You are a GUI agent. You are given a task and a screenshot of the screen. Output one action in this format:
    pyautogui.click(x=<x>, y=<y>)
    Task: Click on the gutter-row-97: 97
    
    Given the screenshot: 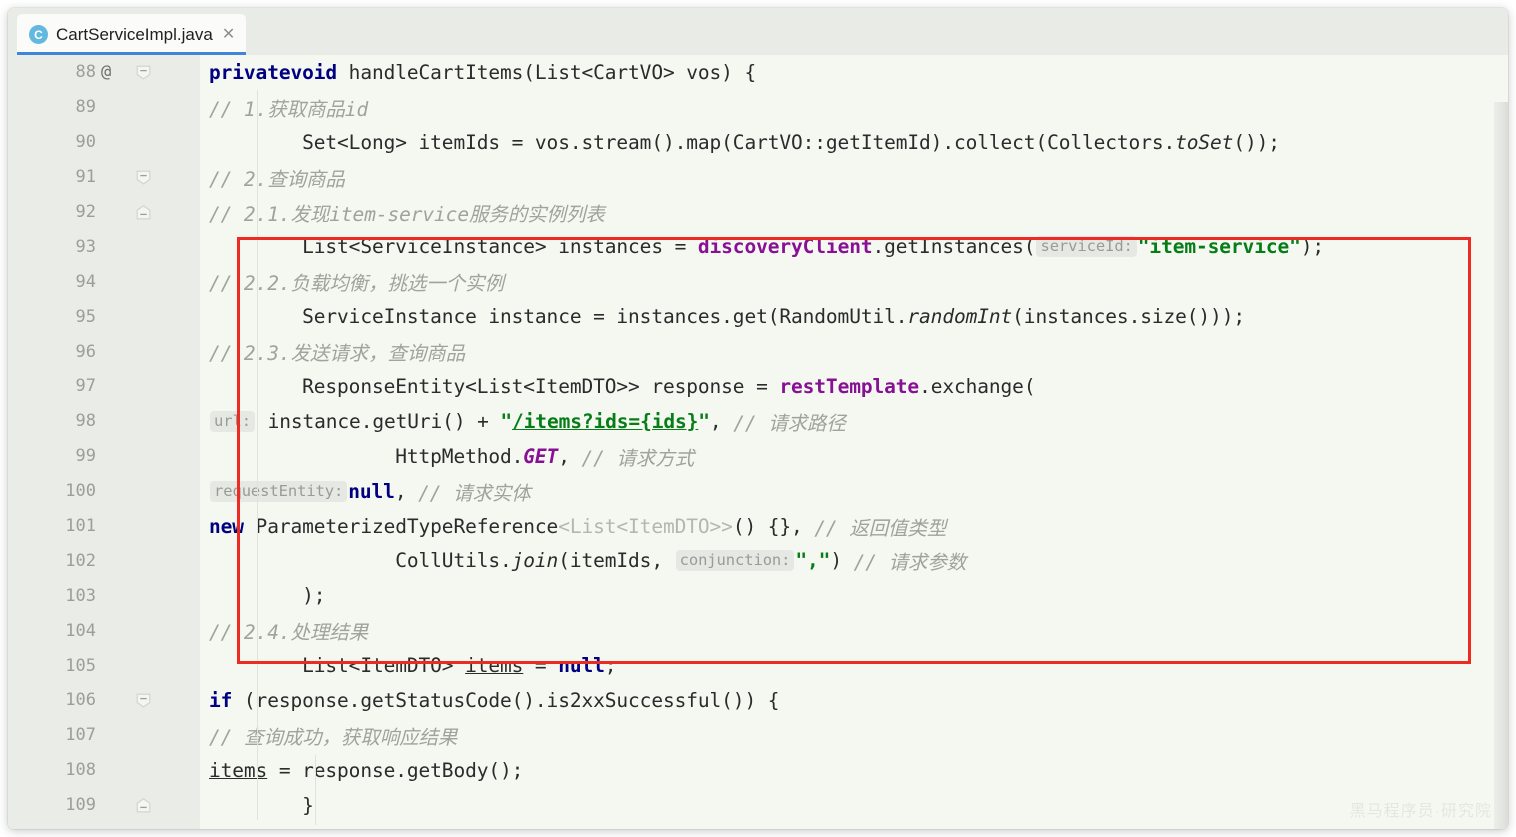 What is the action you would take?
    pyautogui.click(x=104, y=386)
    